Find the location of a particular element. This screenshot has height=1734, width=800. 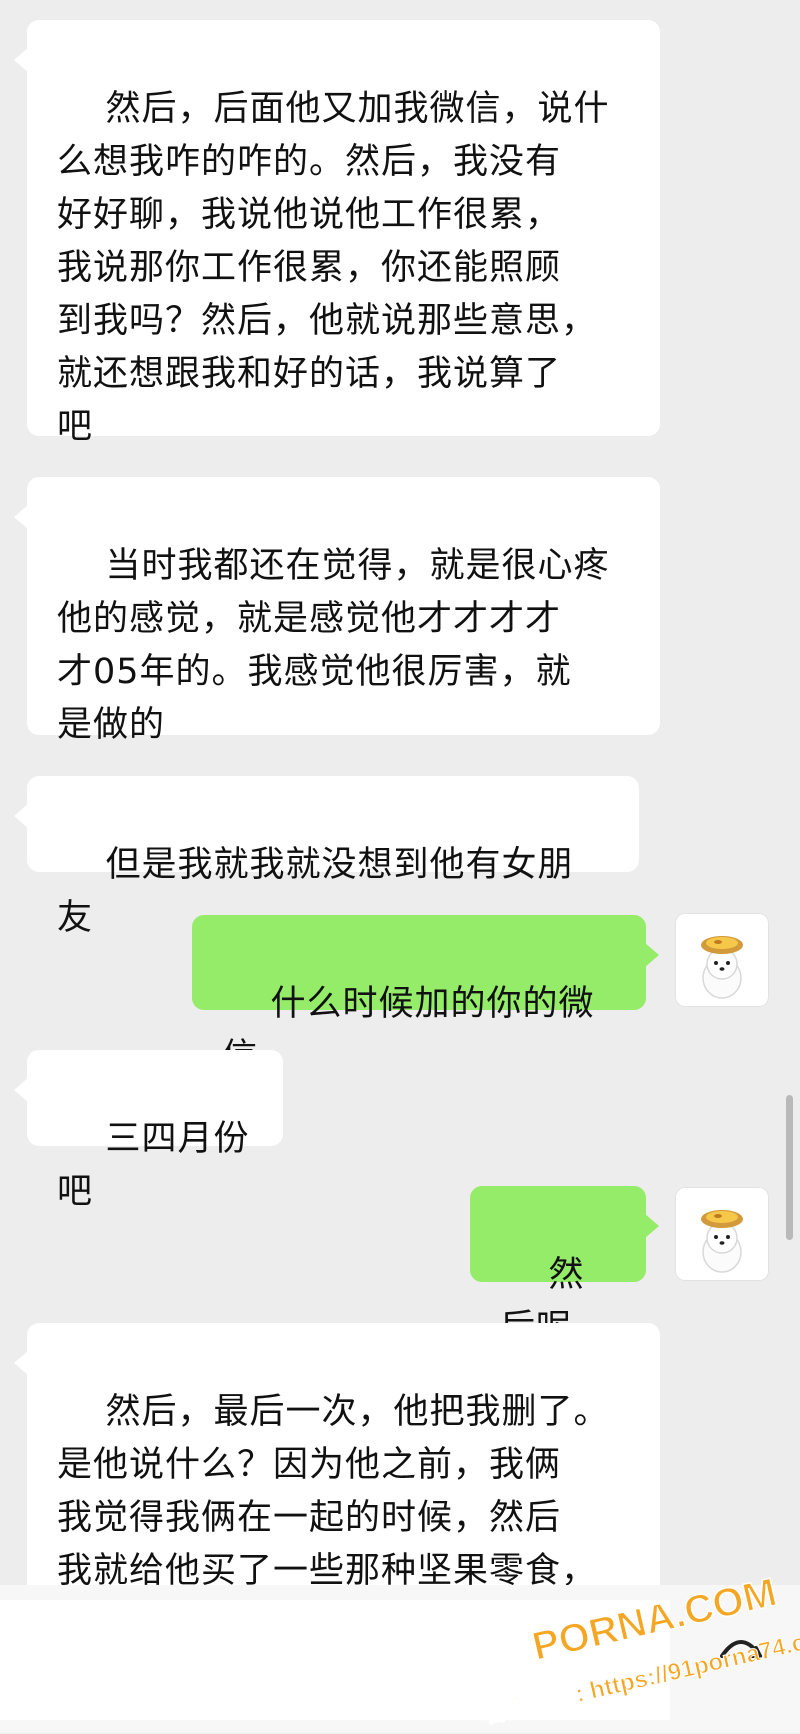

message-input is located at coordinates (335, 1660).